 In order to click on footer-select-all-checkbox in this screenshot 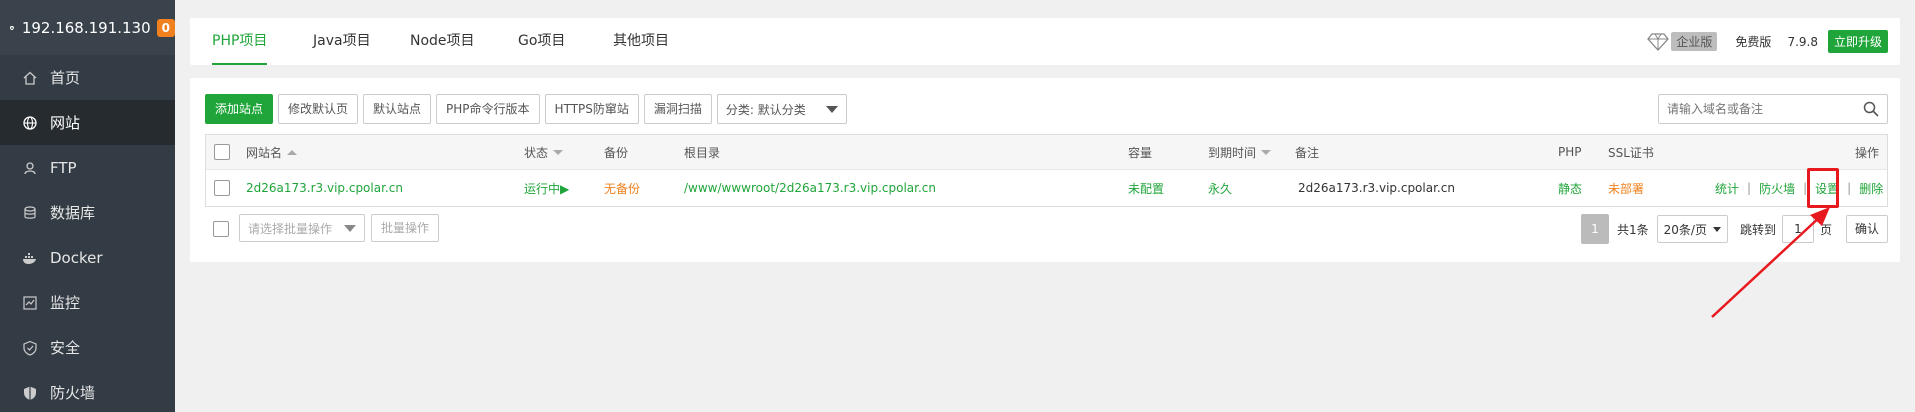, I will do `click(221, 229)`.